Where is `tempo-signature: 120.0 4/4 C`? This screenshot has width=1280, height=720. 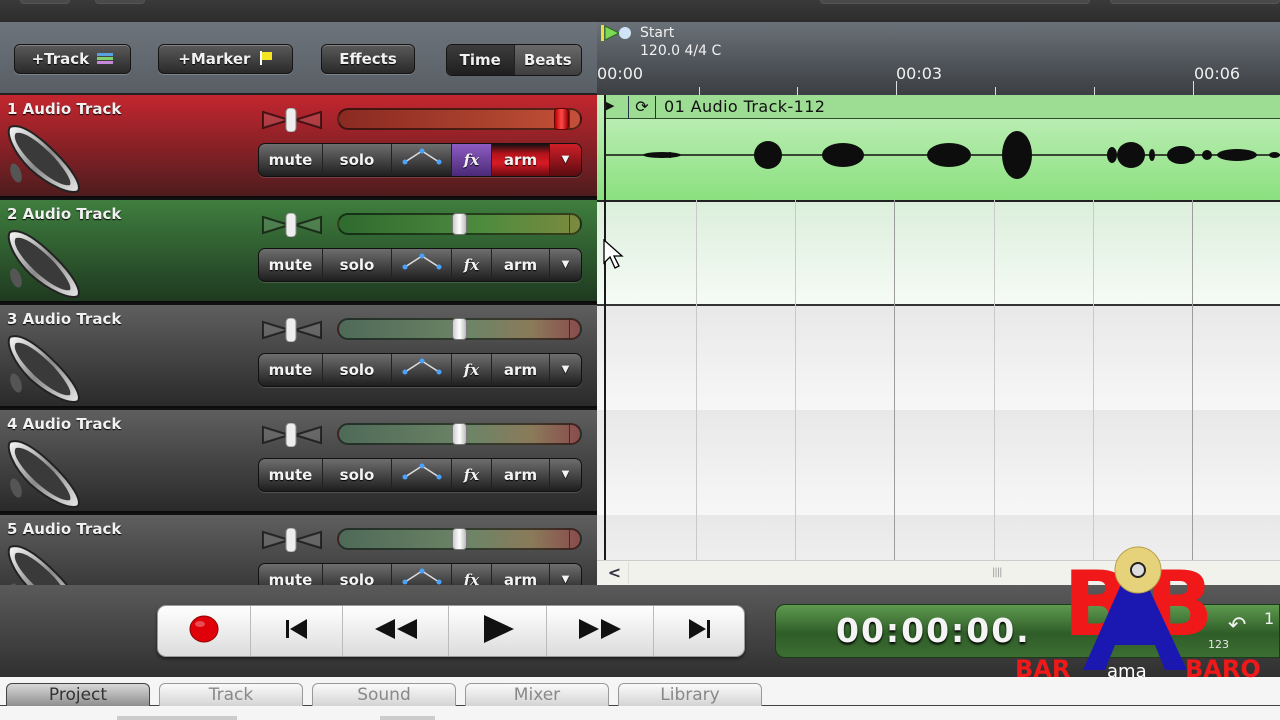
tempo-signature: 120.0 4/4 C is located at coordinates (680, 51).